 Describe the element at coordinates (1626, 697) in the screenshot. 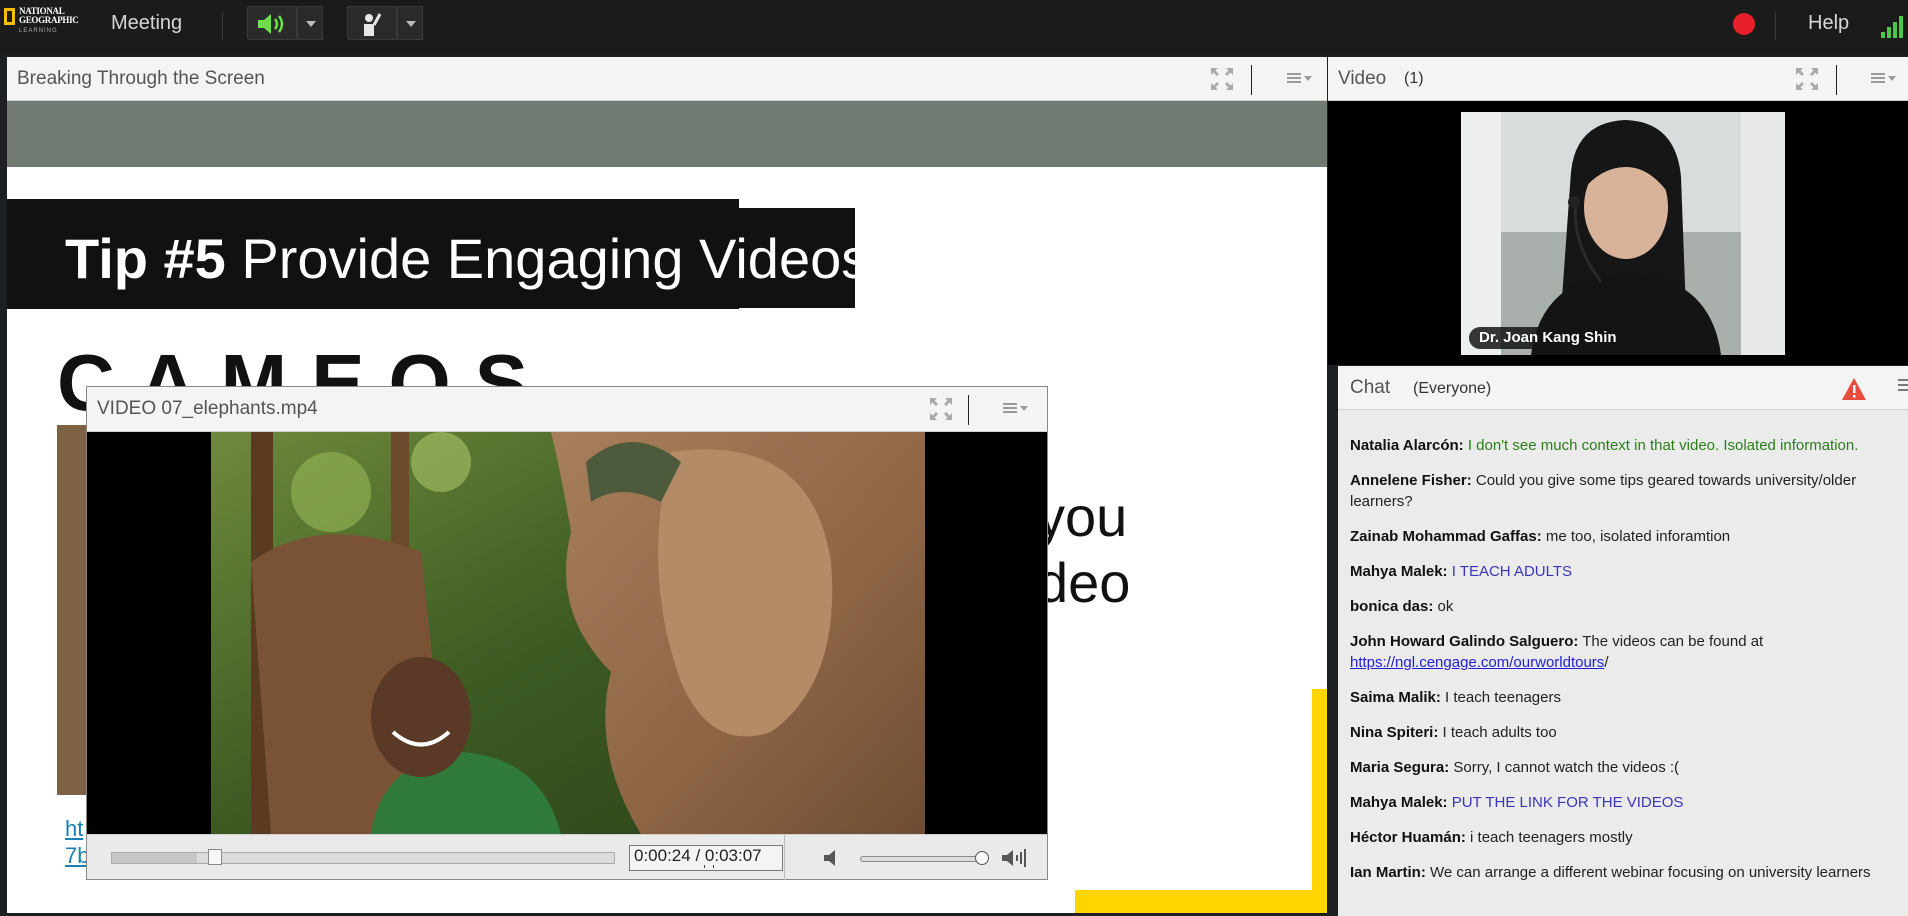

I see `chat-message: Saima Malik: I teach teenagers` at that location.